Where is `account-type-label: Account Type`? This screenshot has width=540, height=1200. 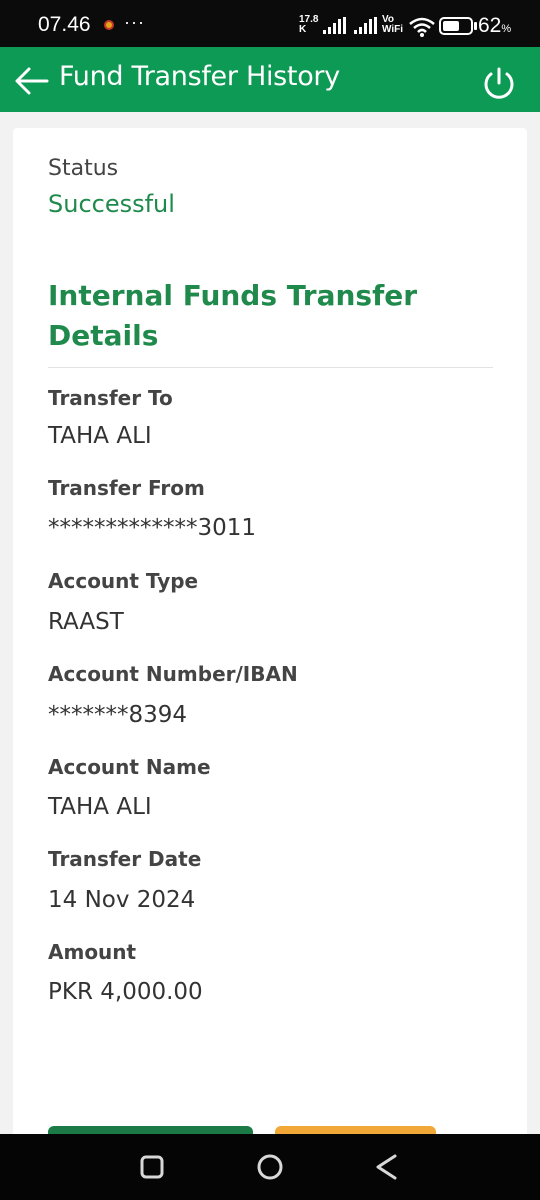
account-type-label: Account Type is located at coordinates (123, 581).